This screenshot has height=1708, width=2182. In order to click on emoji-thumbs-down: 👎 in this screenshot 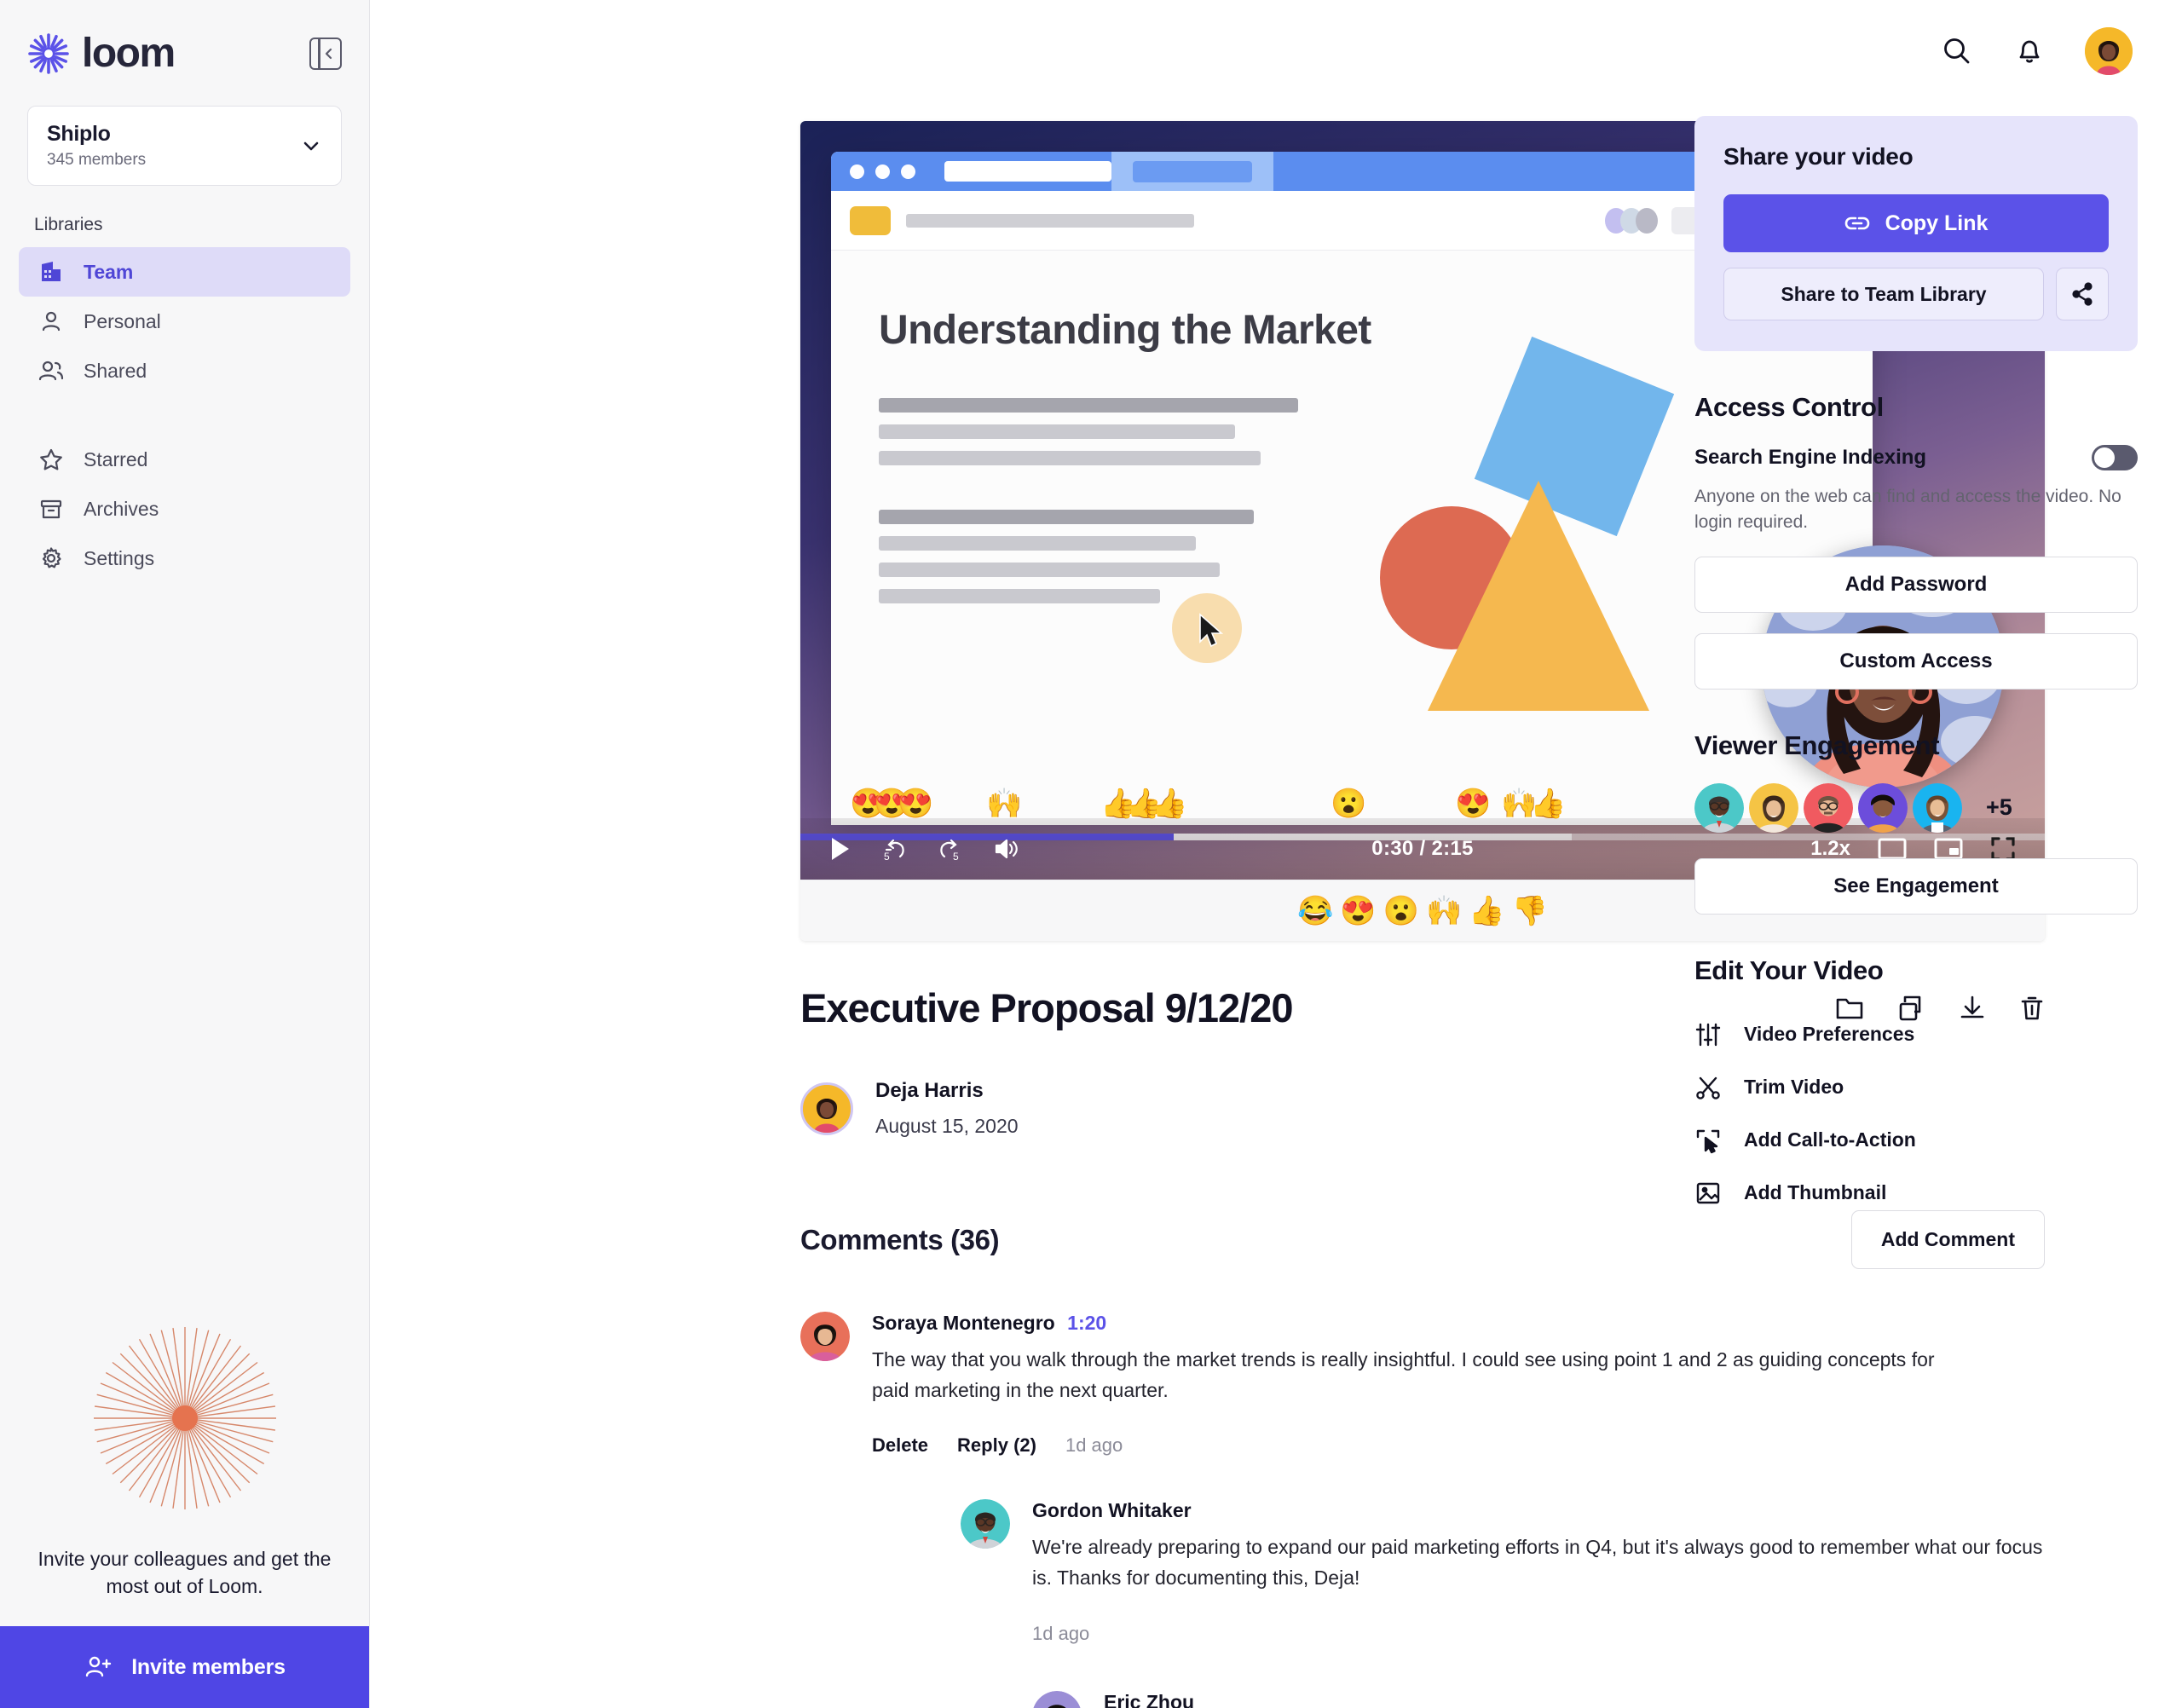, I will do `click(1530, 911)`.